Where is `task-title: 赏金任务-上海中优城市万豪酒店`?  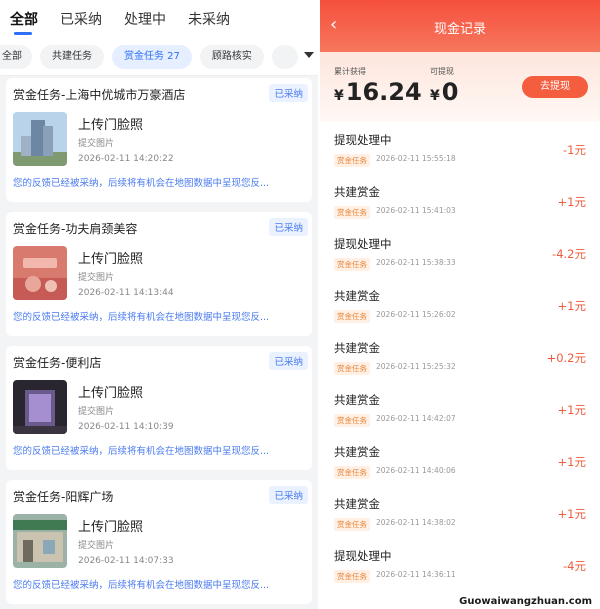
task-title: 赏金任务-上海中优城市万豪酒店 is located at coordinates (99, 95).